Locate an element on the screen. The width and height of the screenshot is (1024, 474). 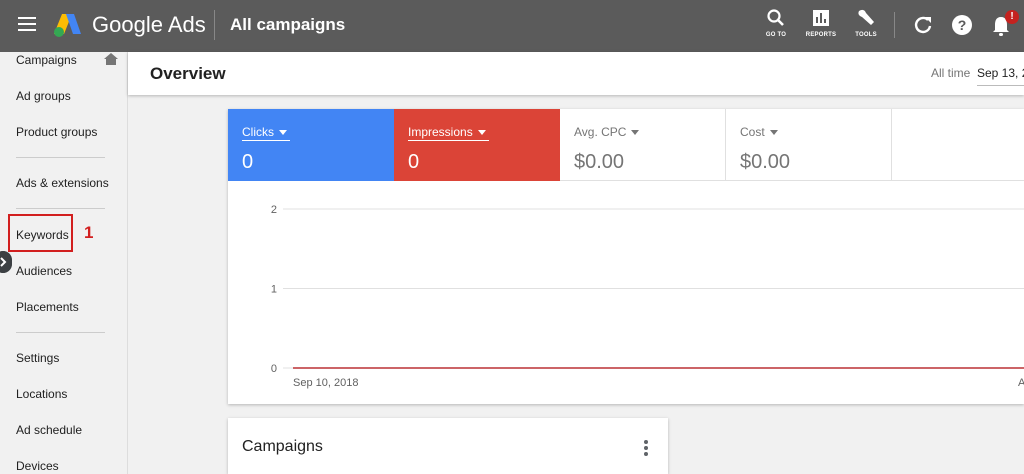
sidebar-item-locations: Locations is located at coordinates (41, 394).